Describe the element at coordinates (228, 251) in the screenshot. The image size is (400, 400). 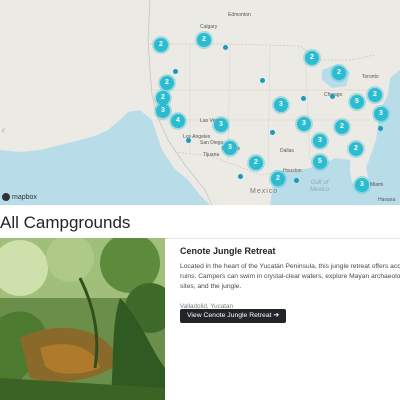
I see `campground-title: Cenote Jungle Retreat` at that location.